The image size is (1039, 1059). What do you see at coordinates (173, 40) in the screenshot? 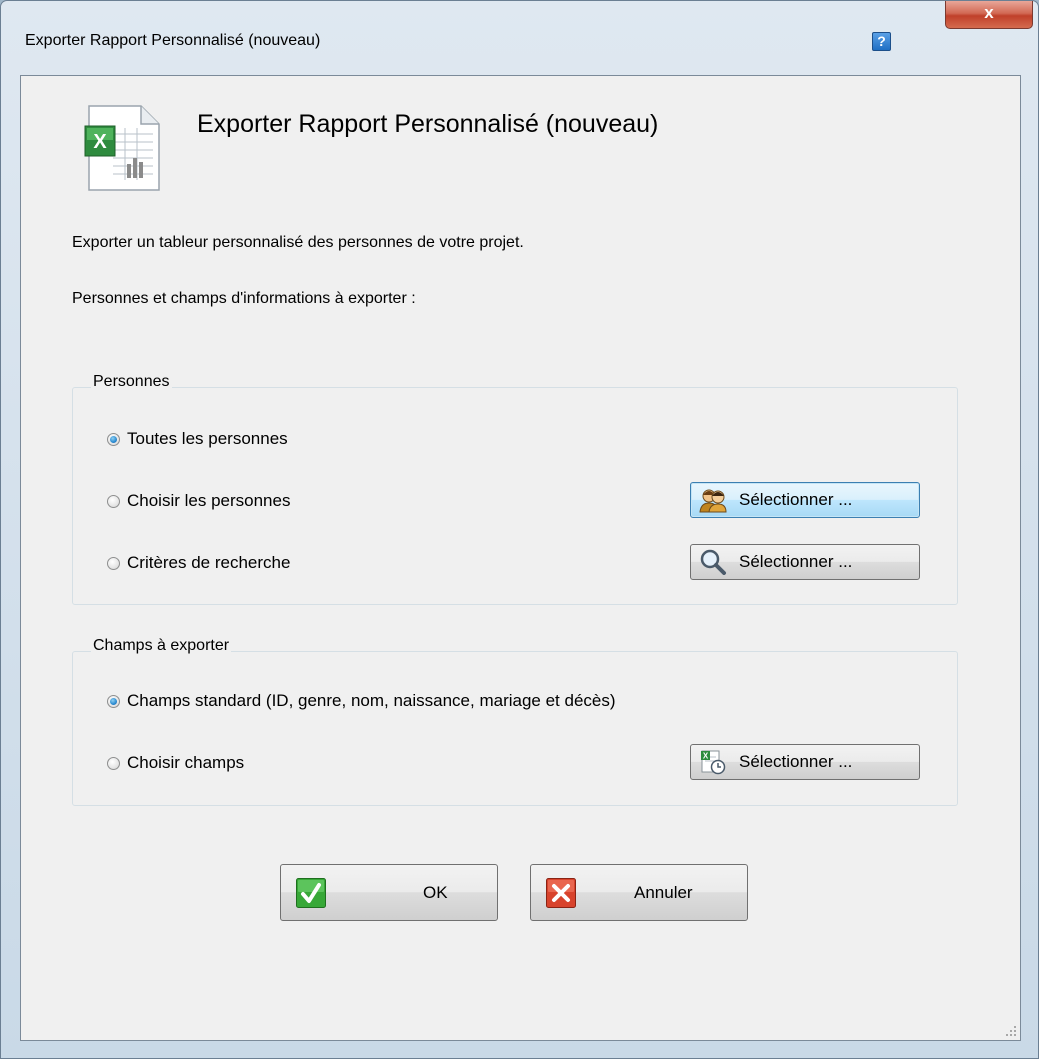
I see `window-title: Exporter Rapport Personnalisé (nouveau)` at bounding box center [173, 40].